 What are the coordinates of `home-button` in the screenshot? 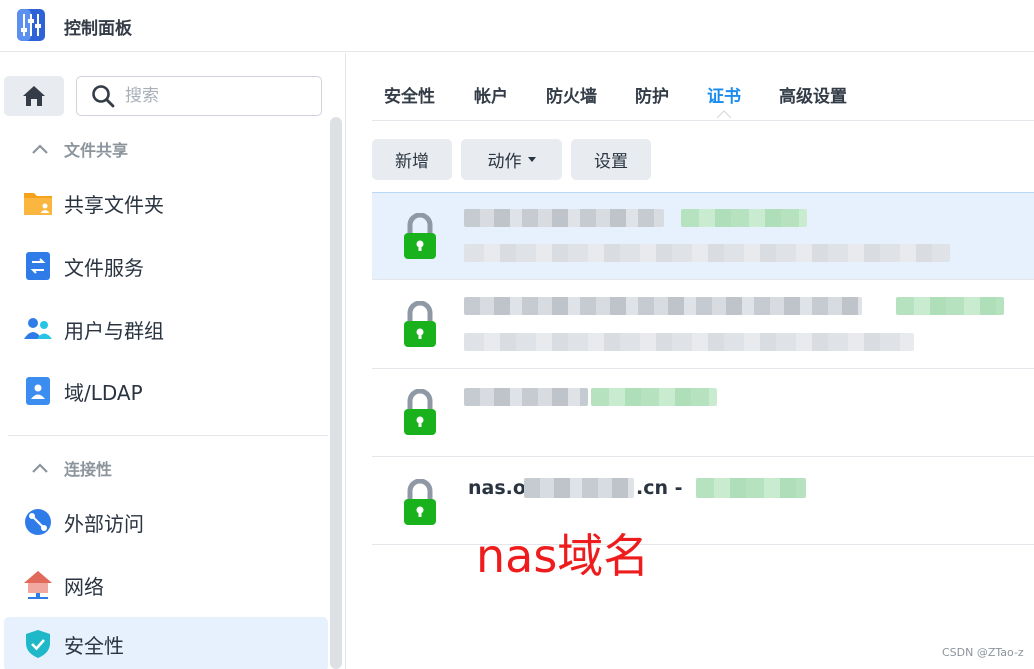 It's located at (34, 96).